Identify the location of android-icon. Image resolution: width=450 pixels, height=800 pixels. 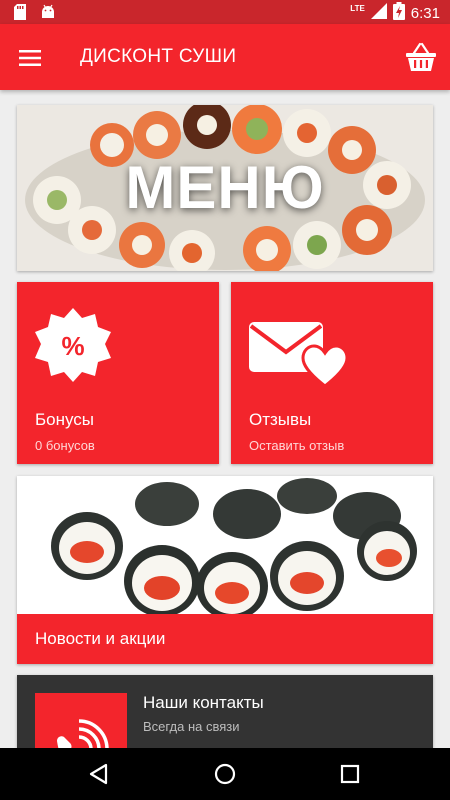
(48, 14).